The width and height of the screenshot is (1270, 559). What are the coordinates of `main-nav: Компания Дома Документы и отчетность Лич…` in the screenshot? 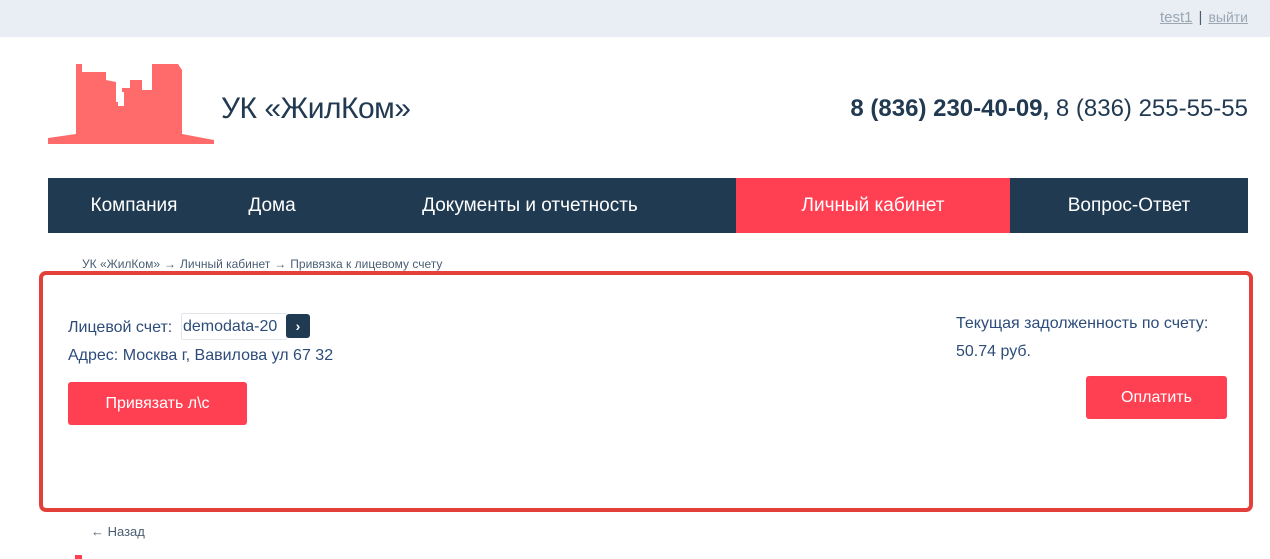 It's located at (648, 205).